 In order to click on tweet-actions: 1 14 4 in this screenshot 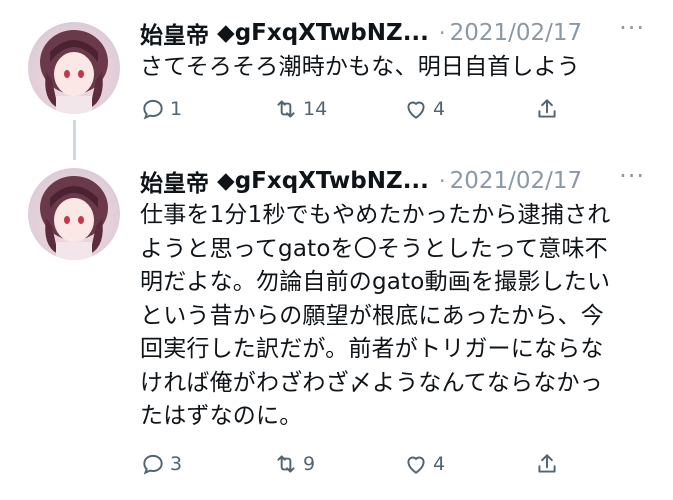, I will do `click(360, 113)`.